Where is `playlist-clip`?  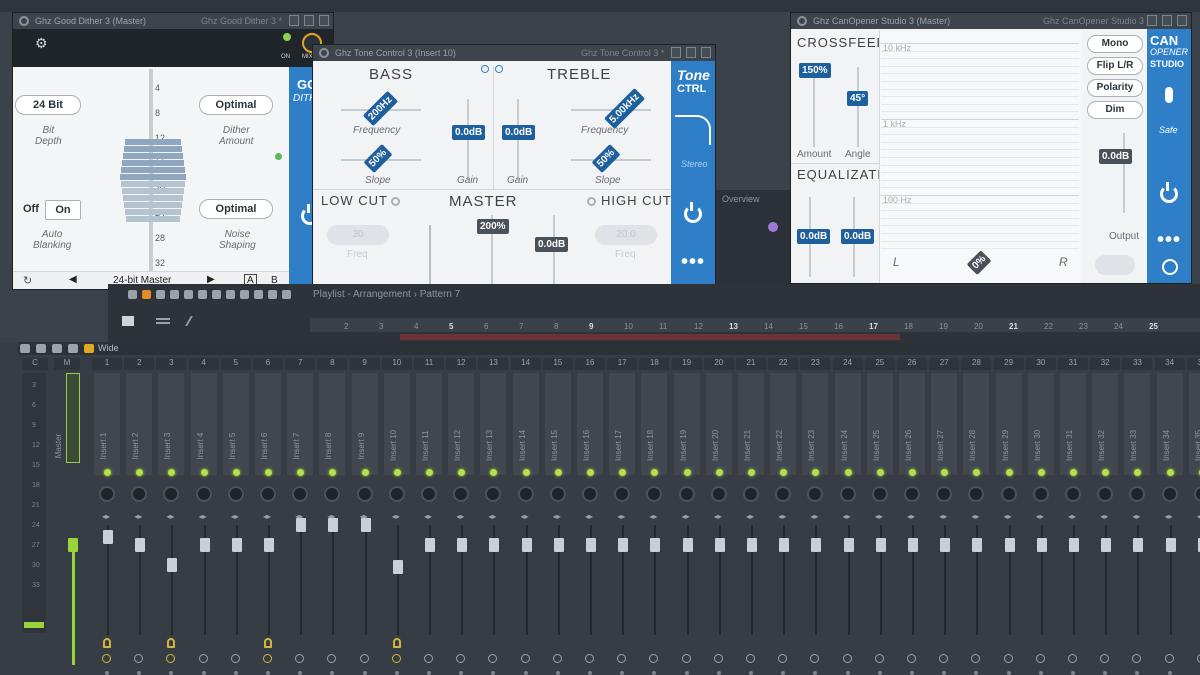 playlist-clip is located at coordinates (650, 337).